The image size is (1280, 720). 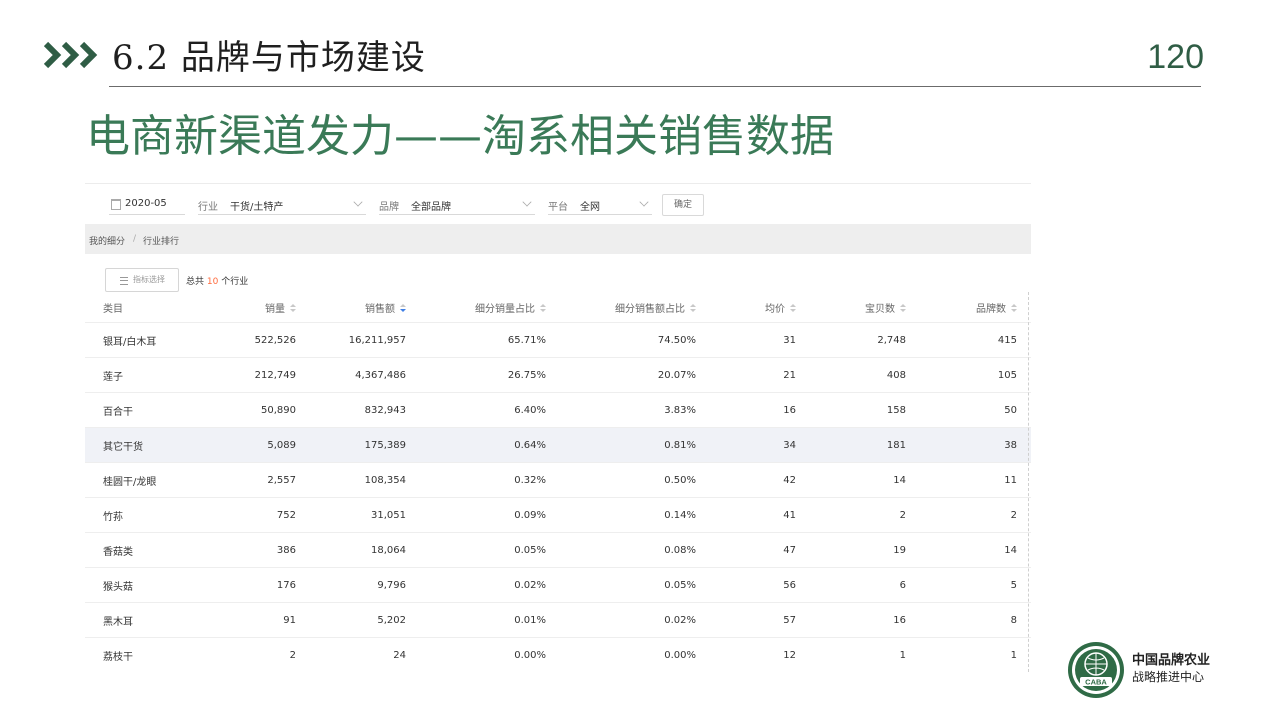 What do you see at coordinates (257, 207) in the screenshot?
I see `industry-value: 干货/土特产` at bounding box center [257, 207].